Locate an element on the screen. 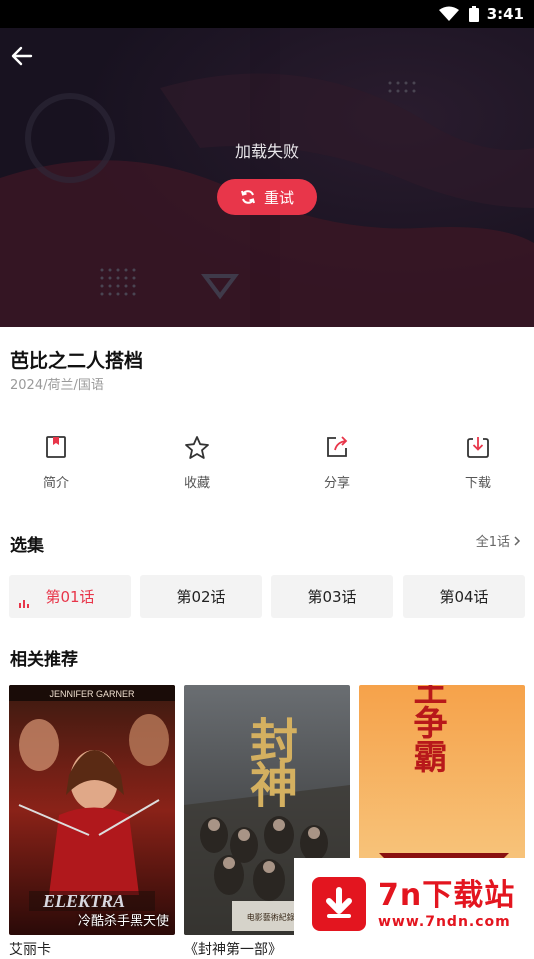 This screenshot has height=959, width=534. site-watermark: 7n下载站 www.7ndn.com is located at coordinates (414, 903).